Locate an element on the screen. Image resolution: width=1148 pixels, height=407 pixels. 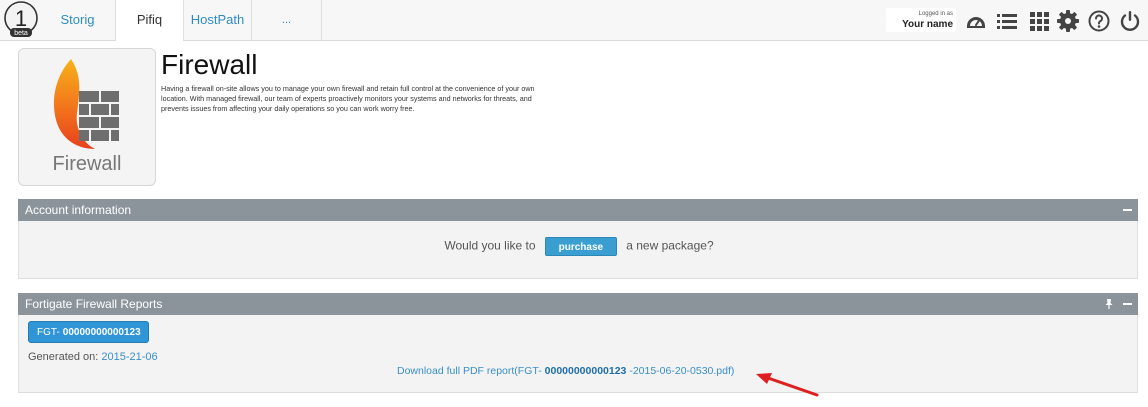
gauge-icon is located at coordinates (976, 21).